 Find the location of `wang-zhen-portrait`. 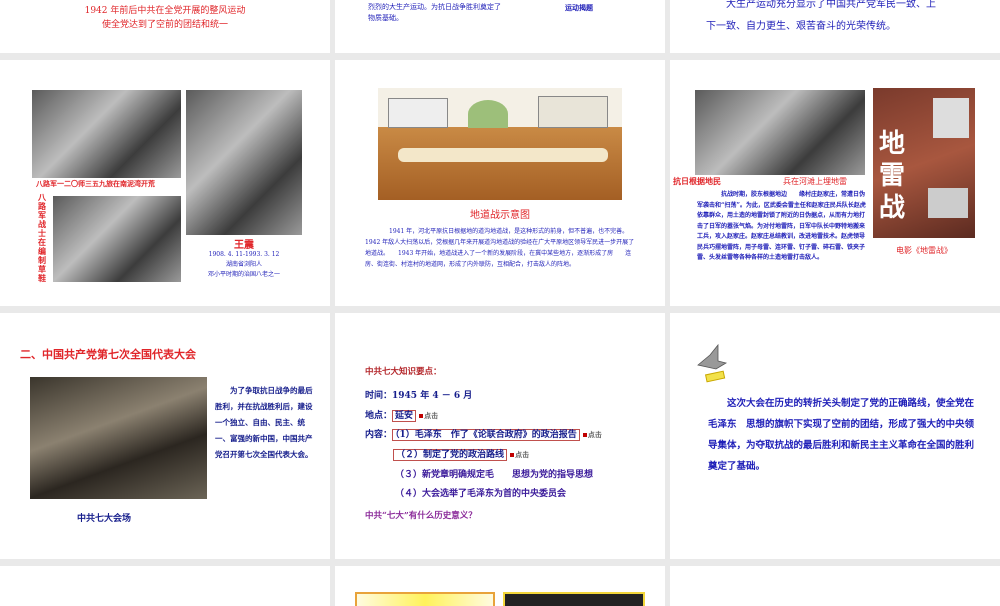

wang-zhen-portrait is located at coordinates (244, 162).